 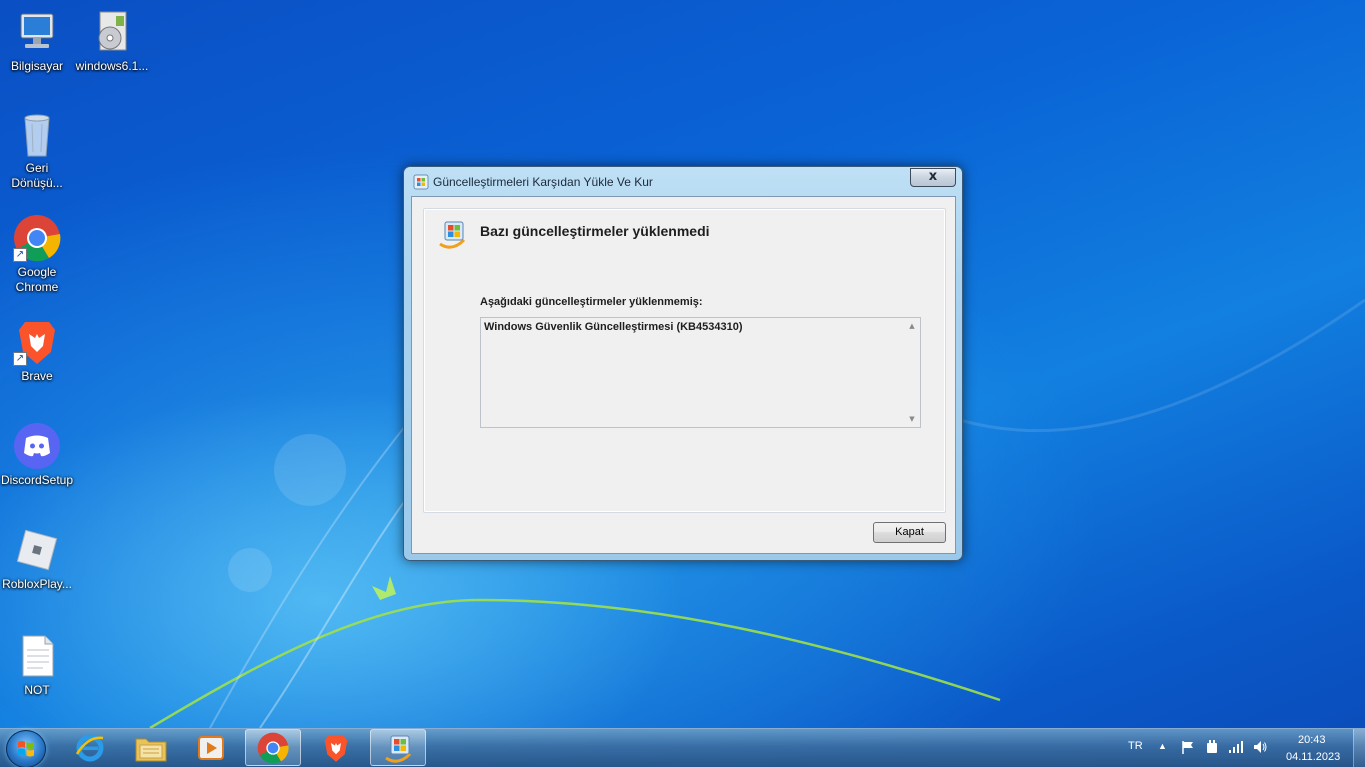 What do you see at coordinates (1188, 747) in the screenshot?
I see `action-center-flag-icon` at bounding box center [1188, 747].